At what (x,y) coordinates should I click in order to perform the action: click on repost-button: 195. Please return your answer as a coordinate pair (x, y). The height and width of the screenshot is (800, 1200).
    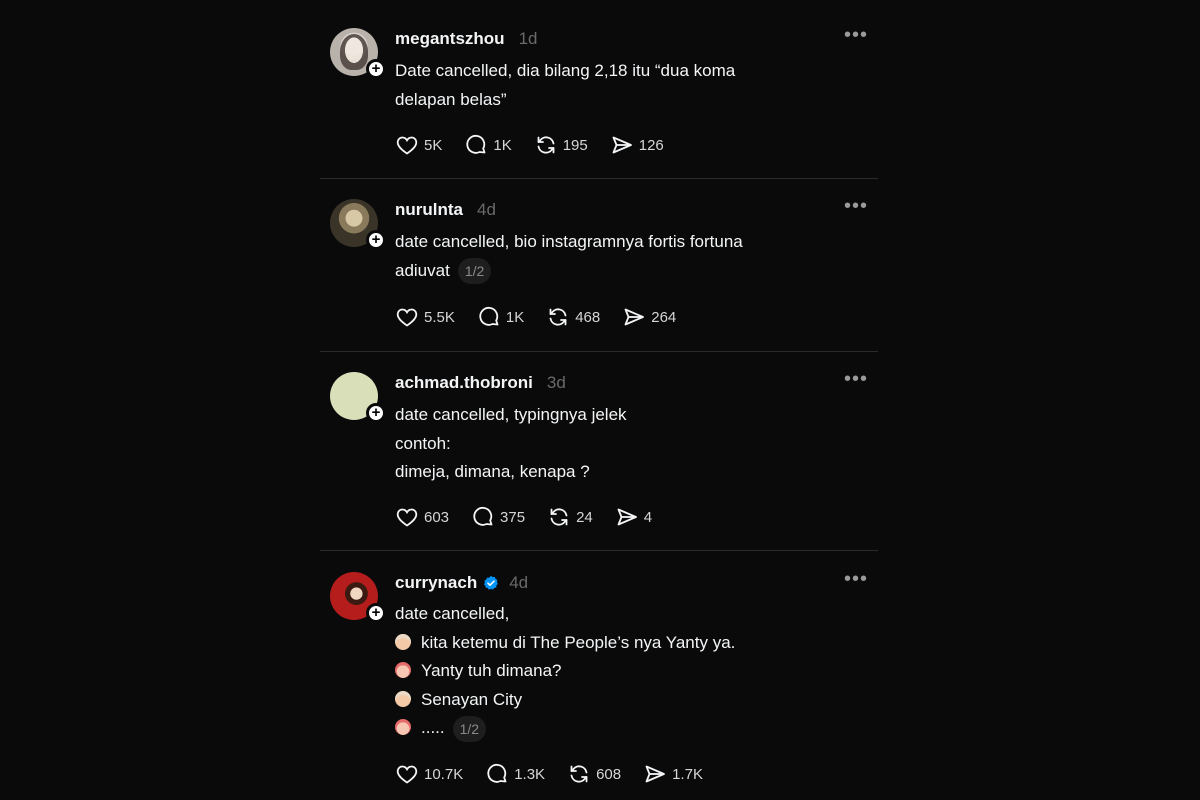
    Looking at the image, I should click on (561, 145).